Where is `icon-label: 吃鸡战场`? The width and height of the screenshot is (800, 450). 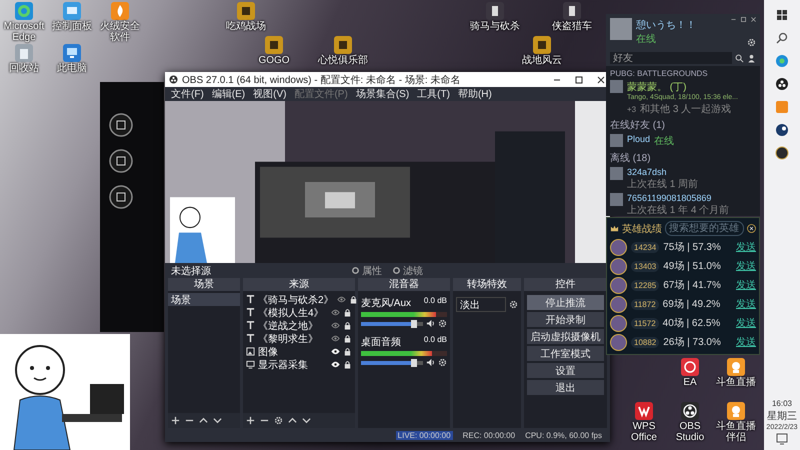 icon-label: 吃鸡战场 is located at coordinates (246, 26).